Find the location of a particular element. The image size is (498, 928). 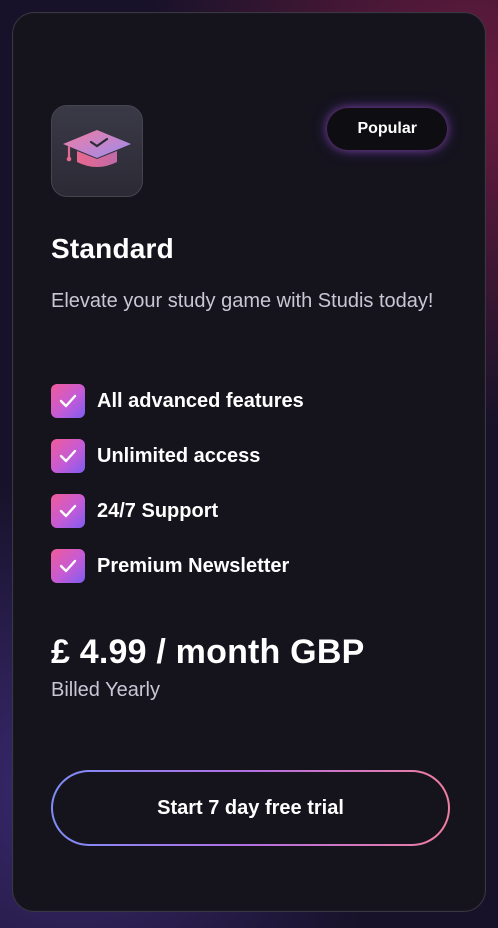

feature-item: Unlimited access is located at coordinates (177, 456).